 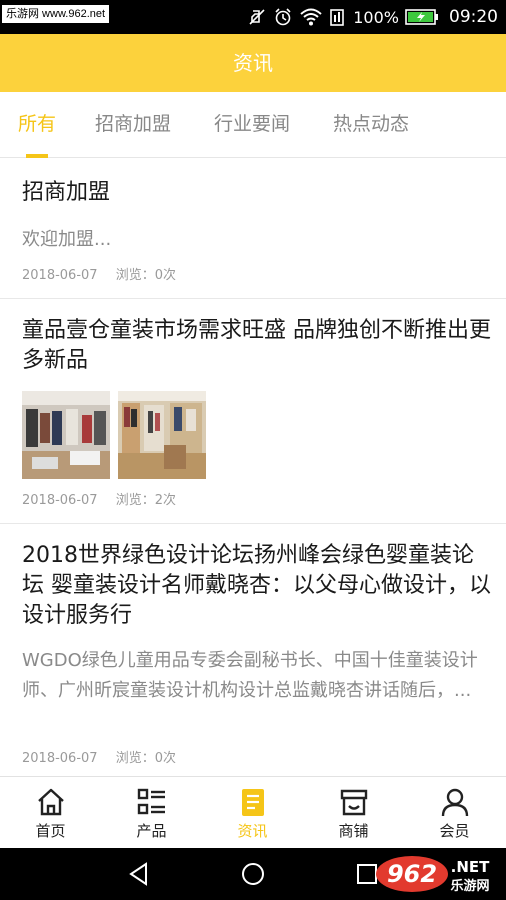 I want to click on article-thumbnails, so click(x=114, y=435).